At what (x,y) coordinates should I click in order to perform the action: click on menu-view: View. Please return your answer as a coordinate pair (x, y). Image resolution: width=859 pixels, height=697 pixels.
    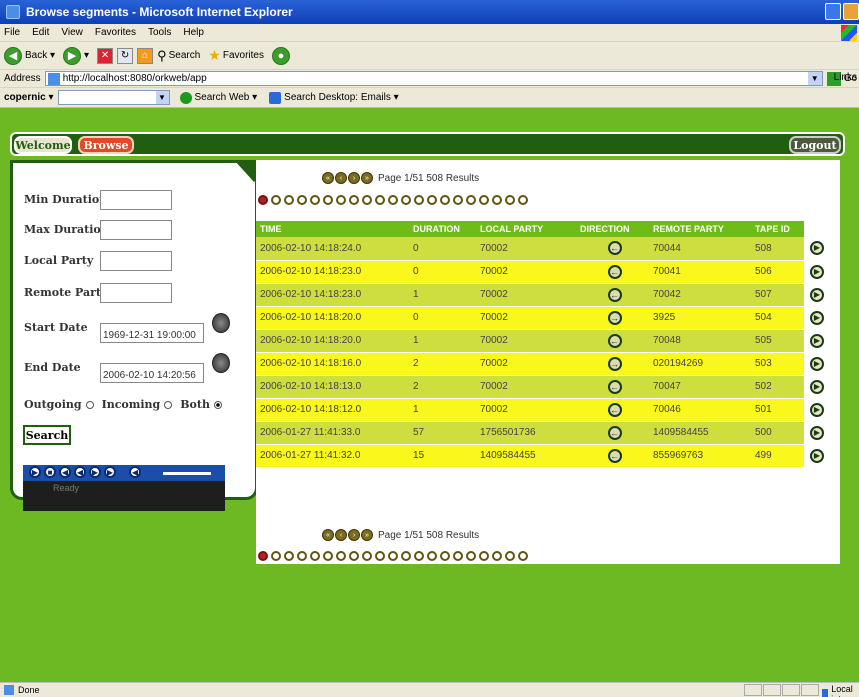
    Looking at the image, I should click on (72, 32).